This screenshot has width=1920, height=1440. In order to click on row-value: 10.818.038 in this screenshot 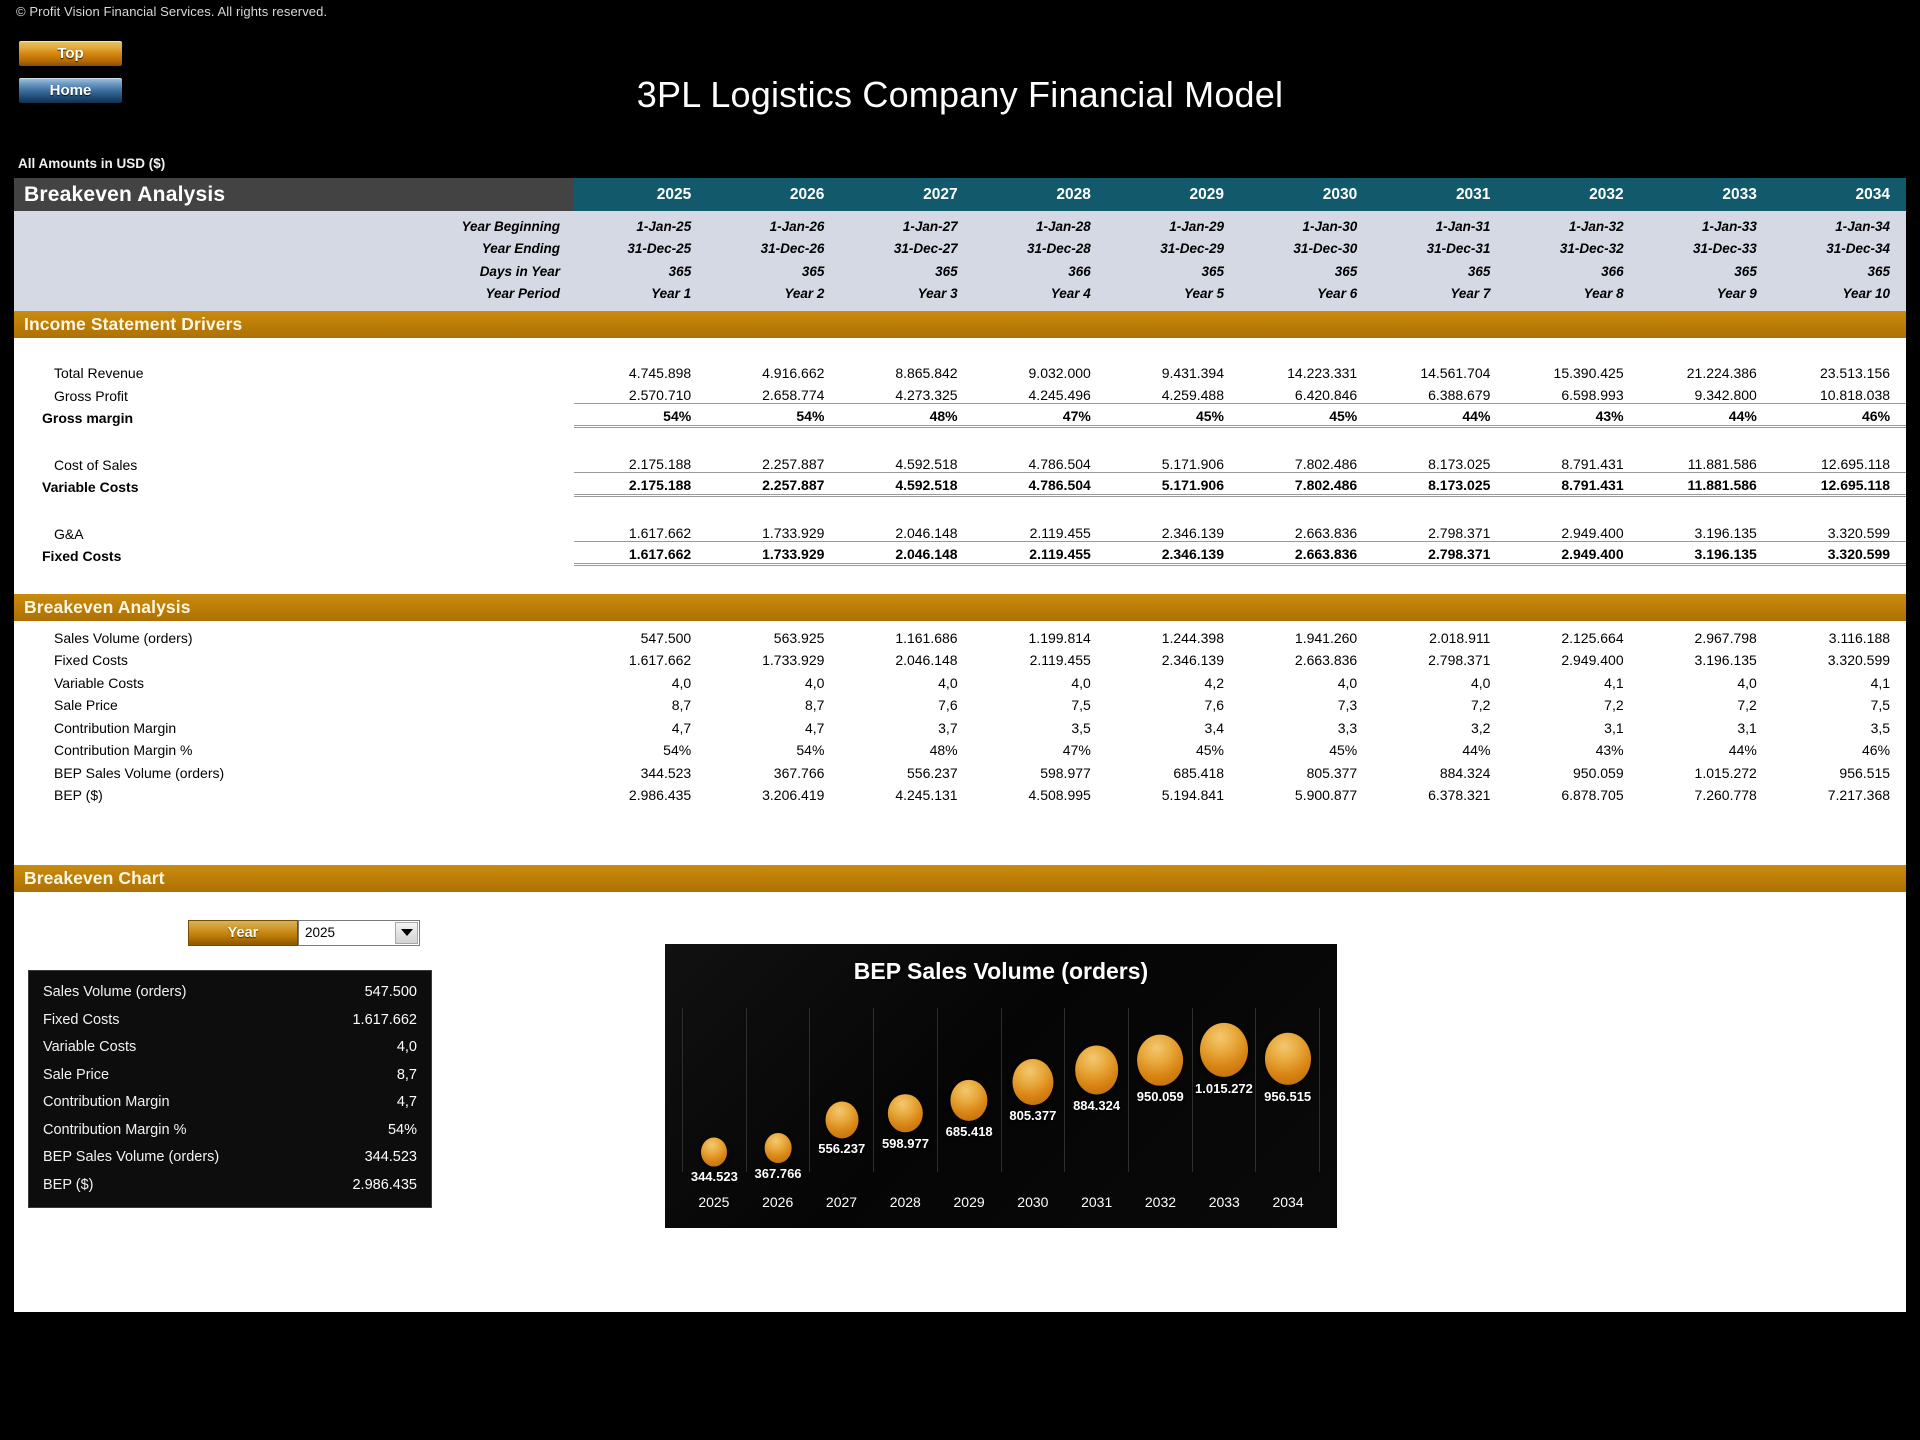, I will do `click(1839, 396)`.